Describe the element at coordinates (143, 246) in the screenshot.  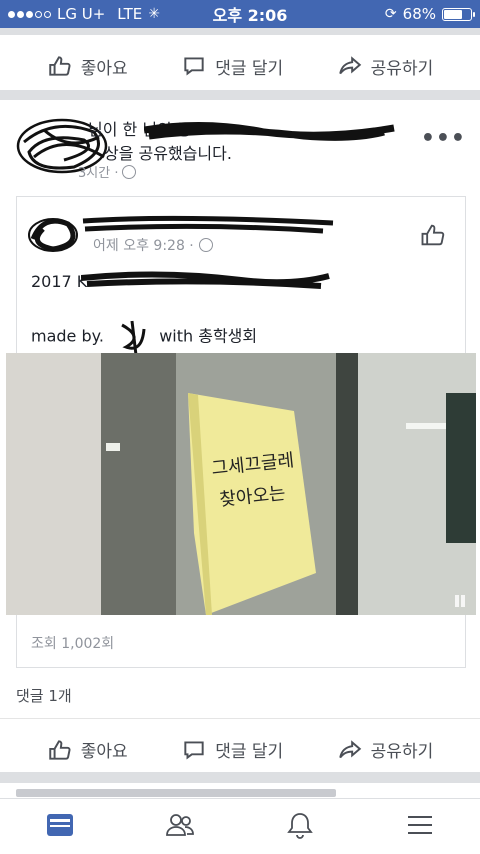
I see `shared-post-time: 어제 오후 9:28 ·` at that location.